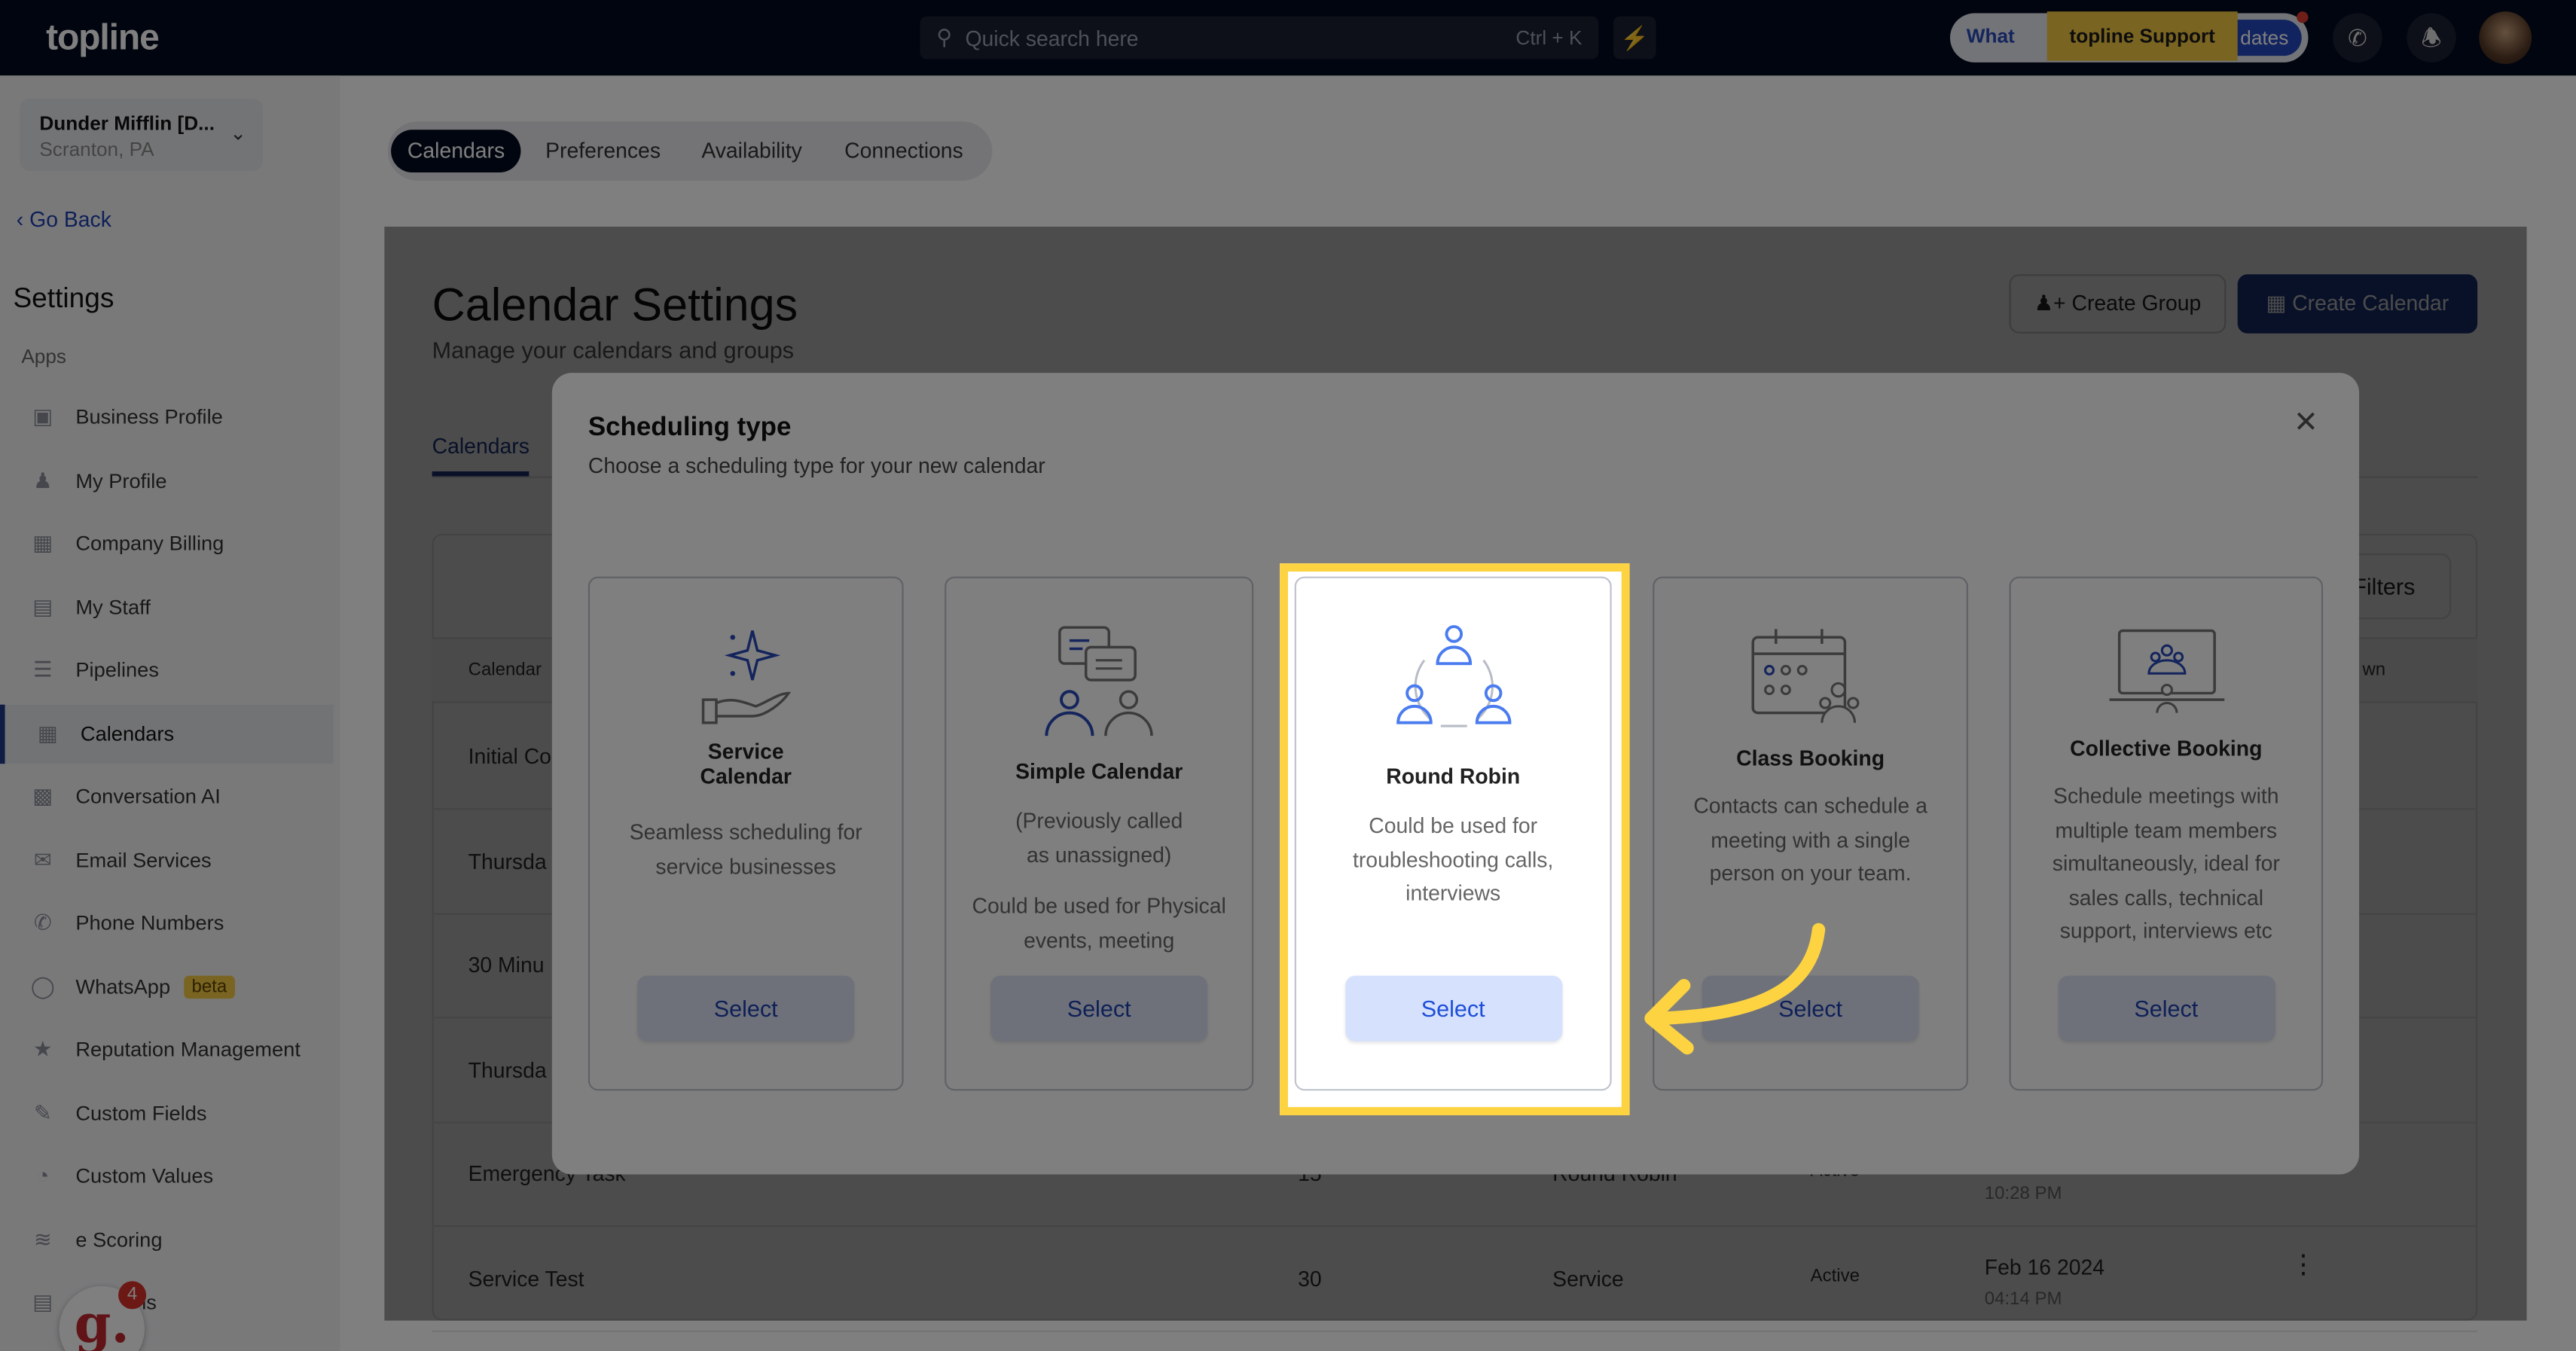 The height and width of the screenshot is (1351, 2576). I want to click on account-location: Scranton, PA, so click(97, 149).